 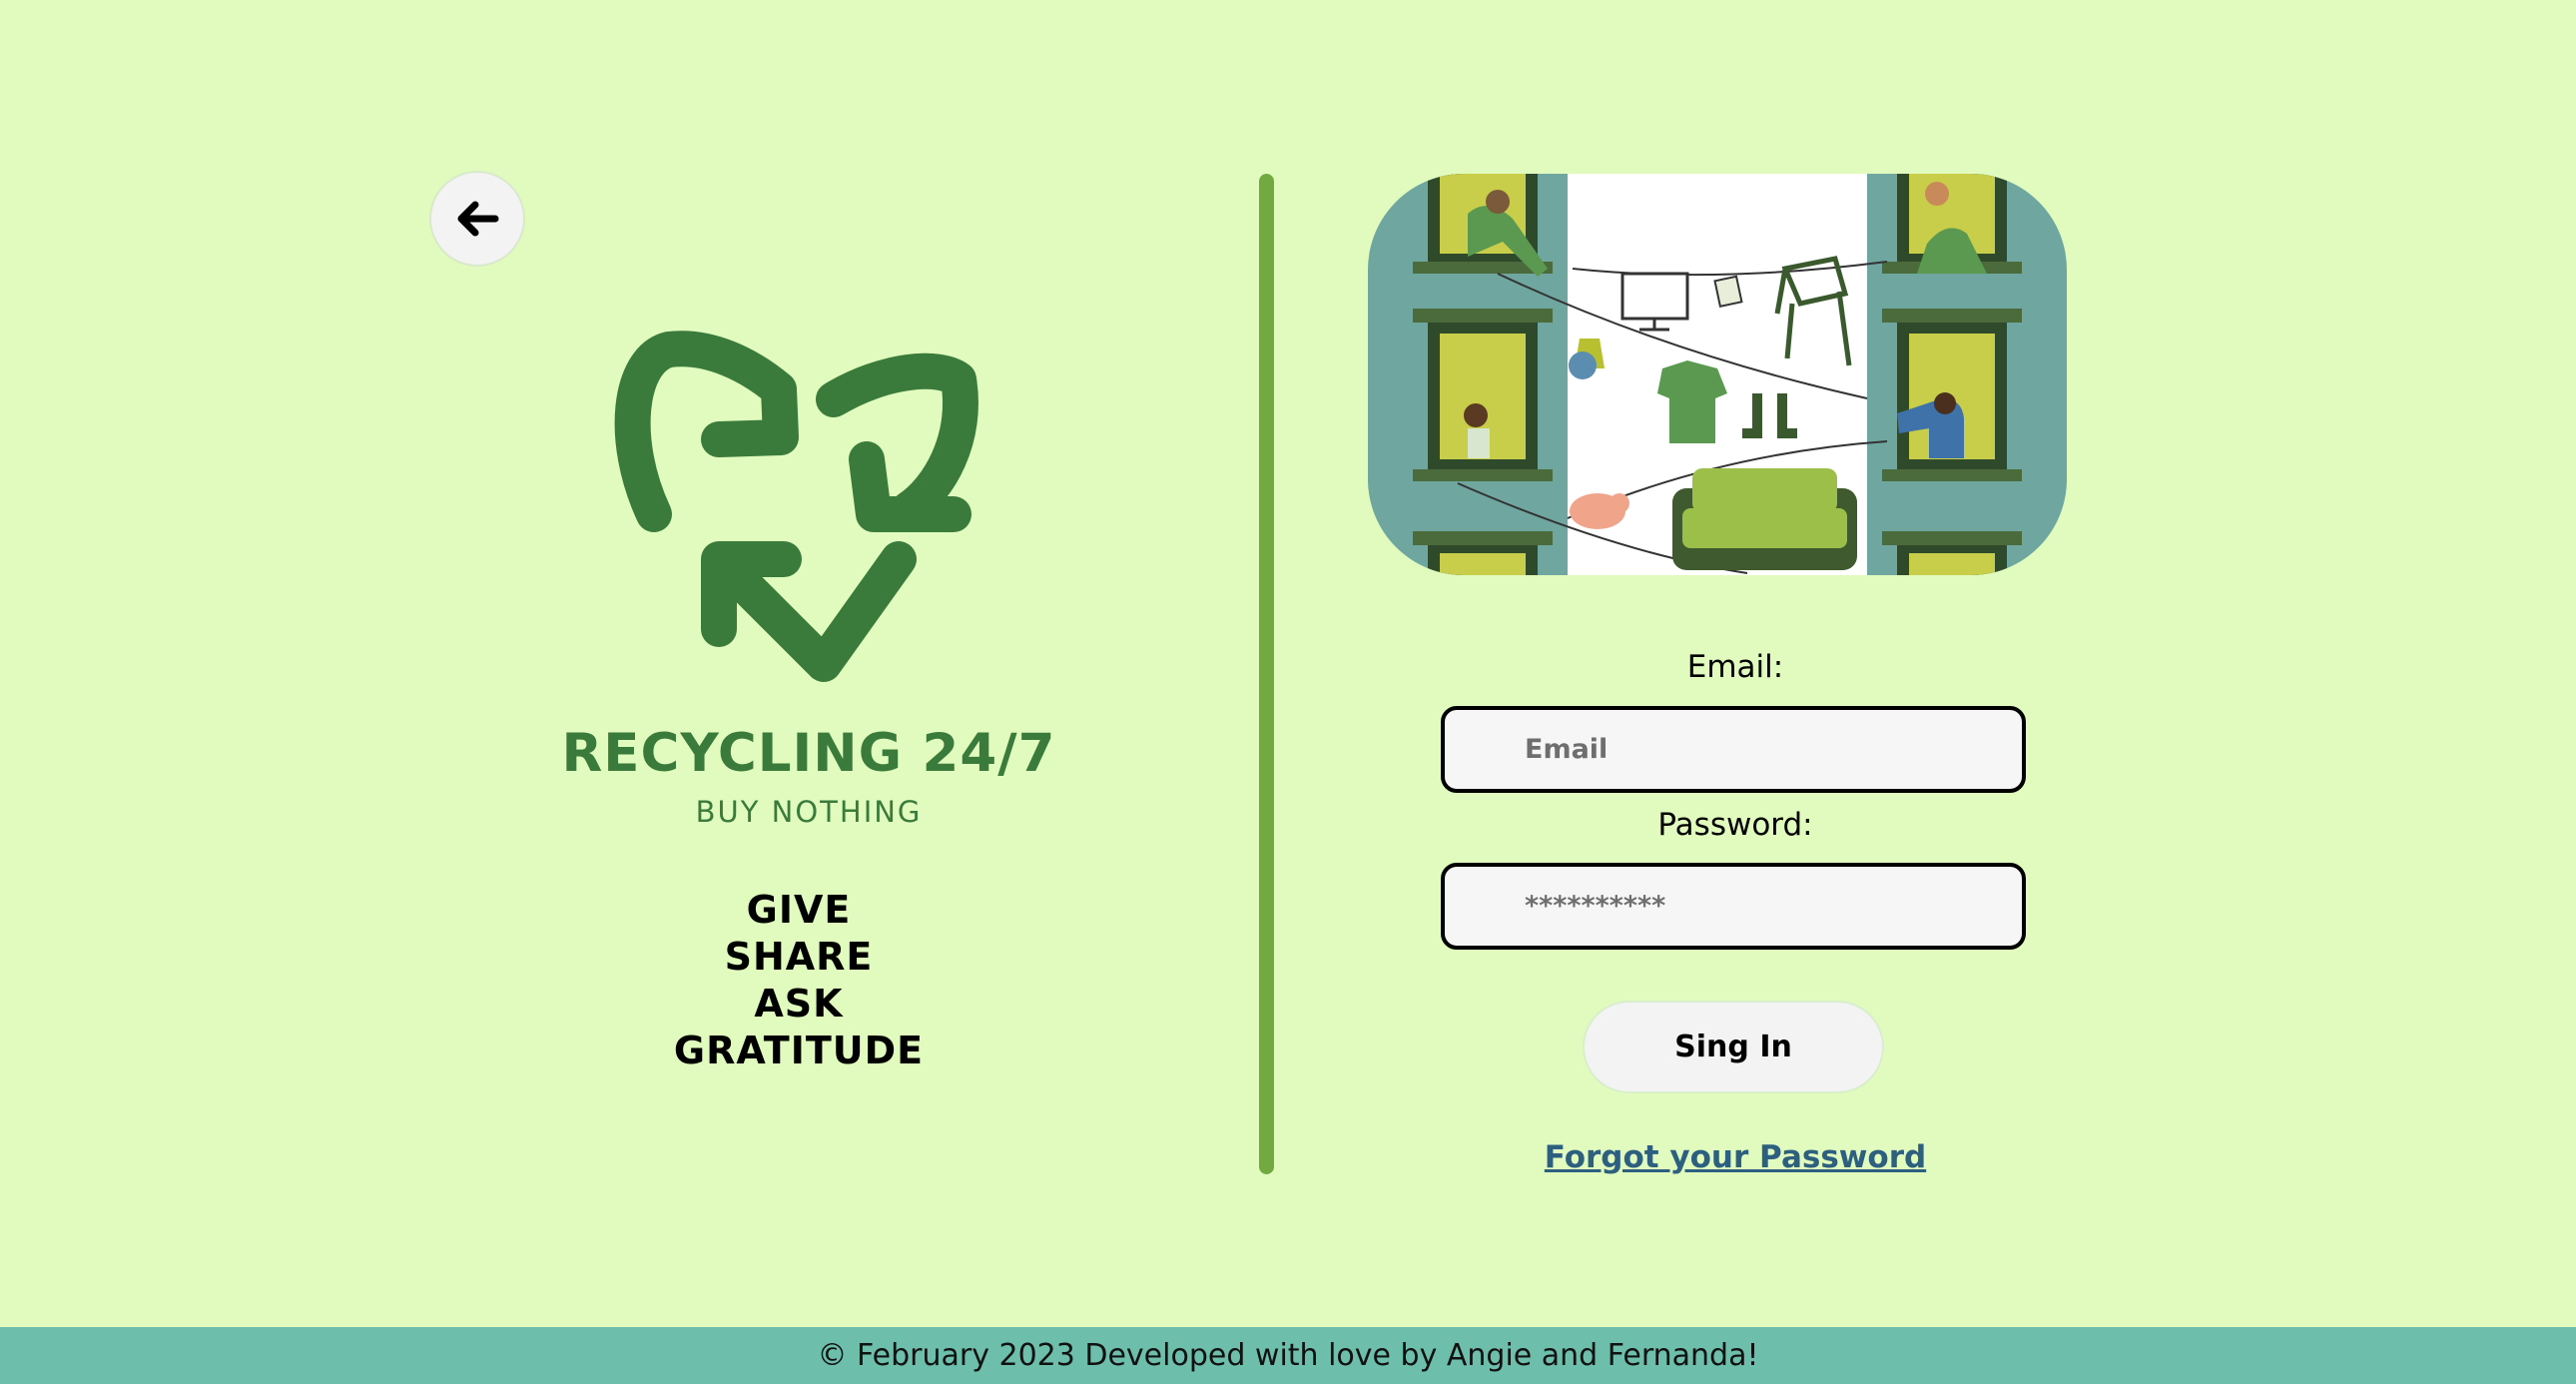 I want to click on neighbors-sharing-illustration, so click(x=1717, y=374).